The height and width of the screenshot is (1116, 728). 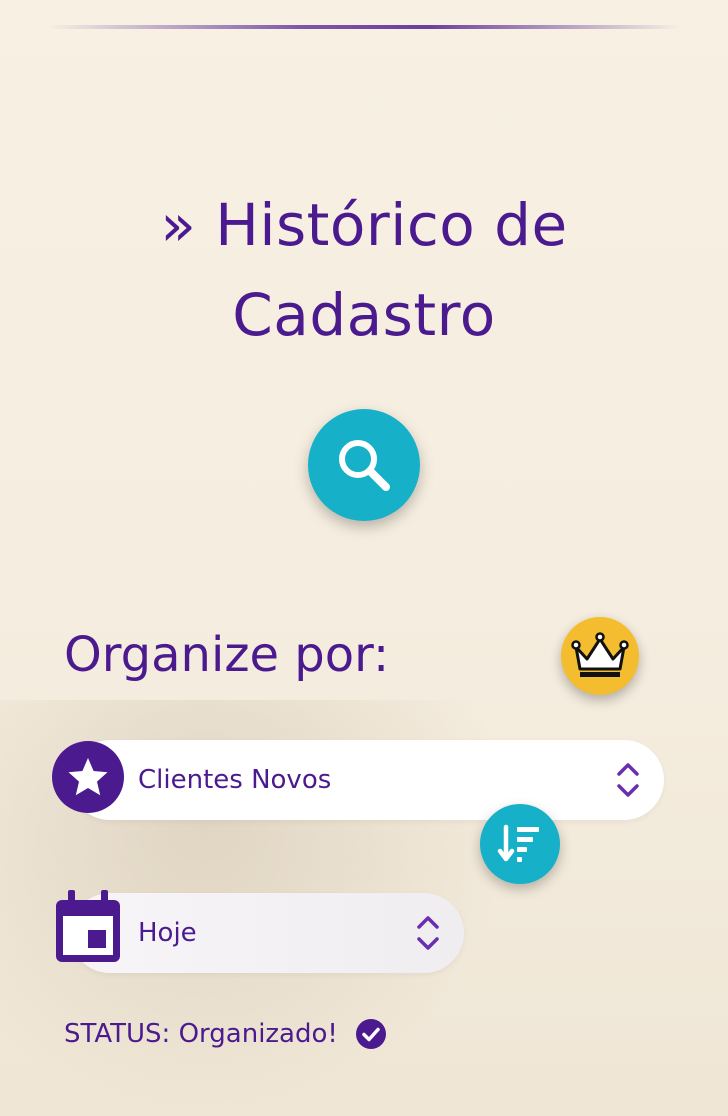 I want to click on search-icon, so click(x=364, y=465).